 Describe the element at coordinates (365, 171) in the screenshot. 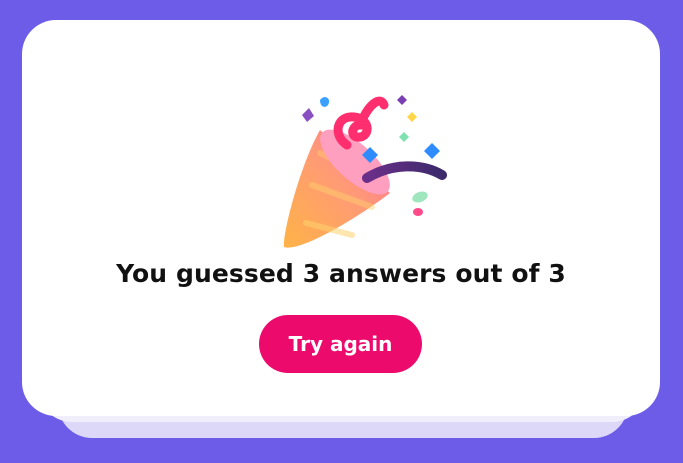

I see `party-popper-icon` at that location.